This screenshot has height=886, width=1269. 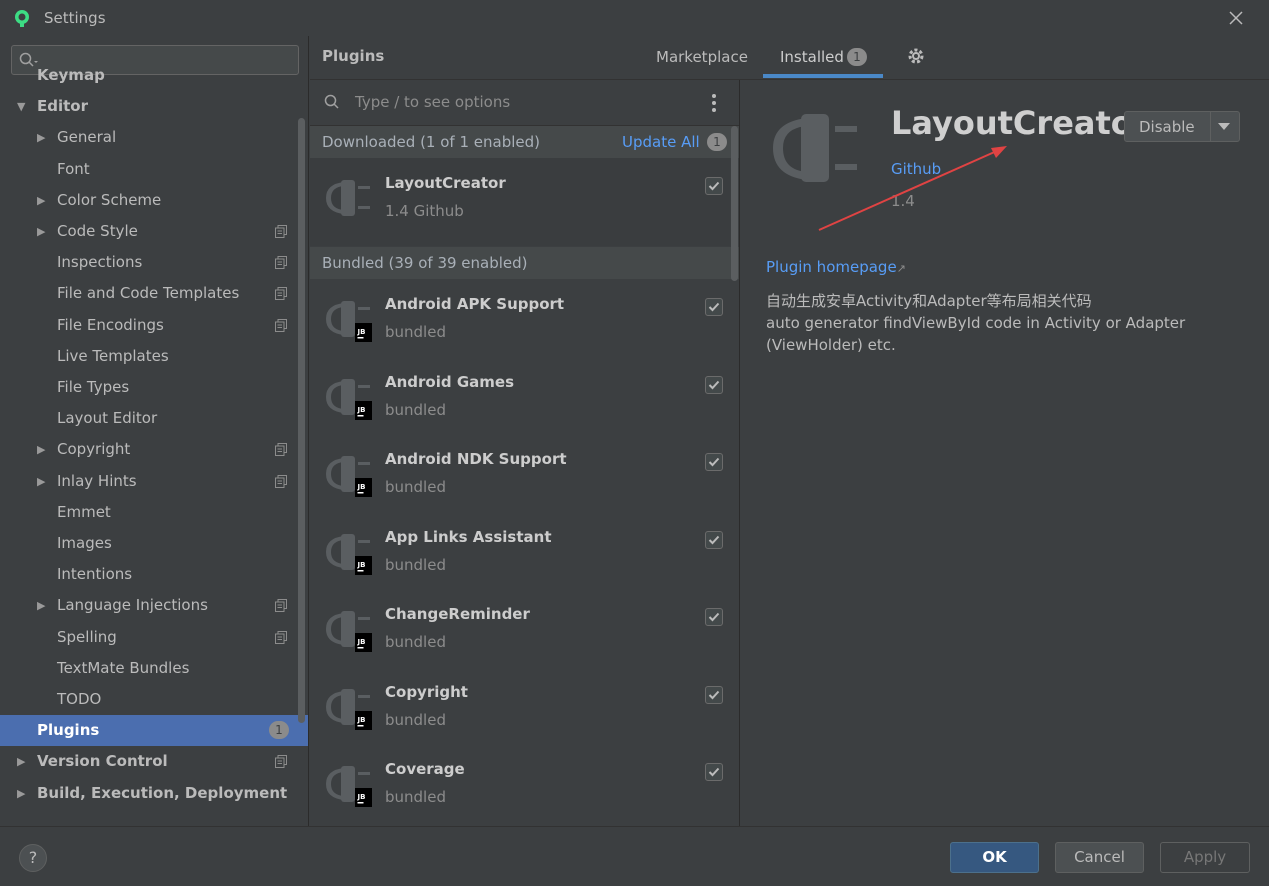 I want to click on tab-active-indicator, so click(x=823, y=76).